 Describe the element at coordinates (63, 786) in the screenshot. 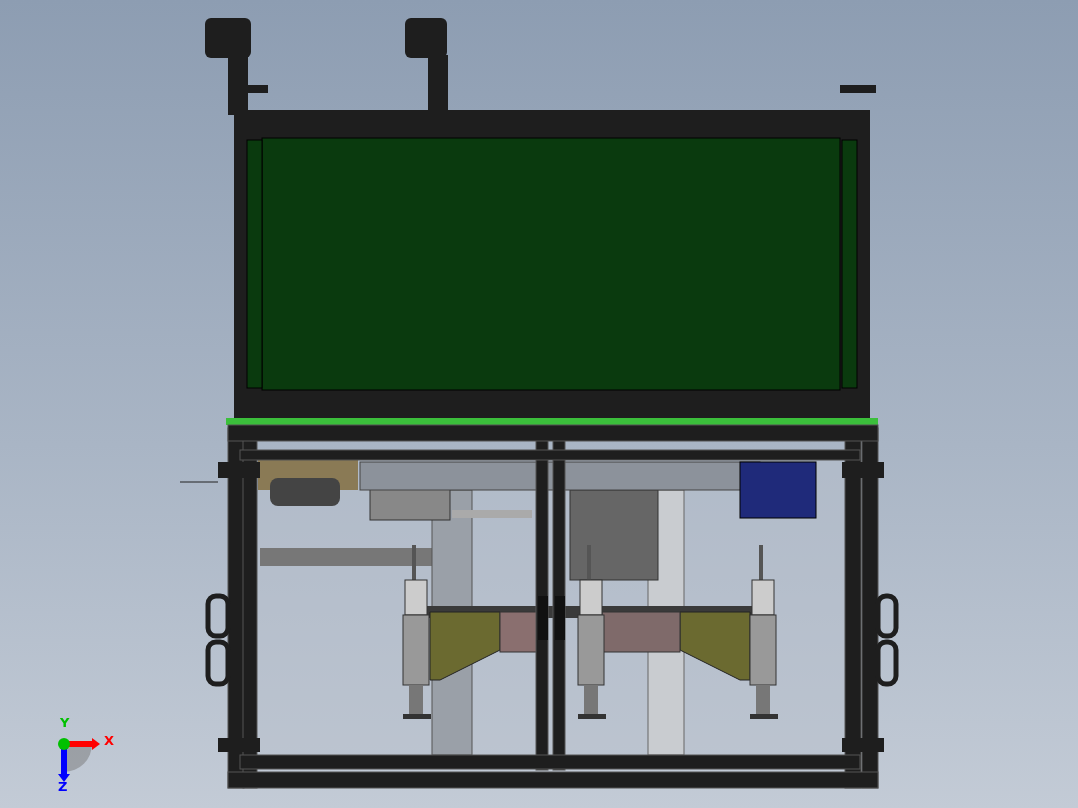

I see `axis-label: Z` at that location.